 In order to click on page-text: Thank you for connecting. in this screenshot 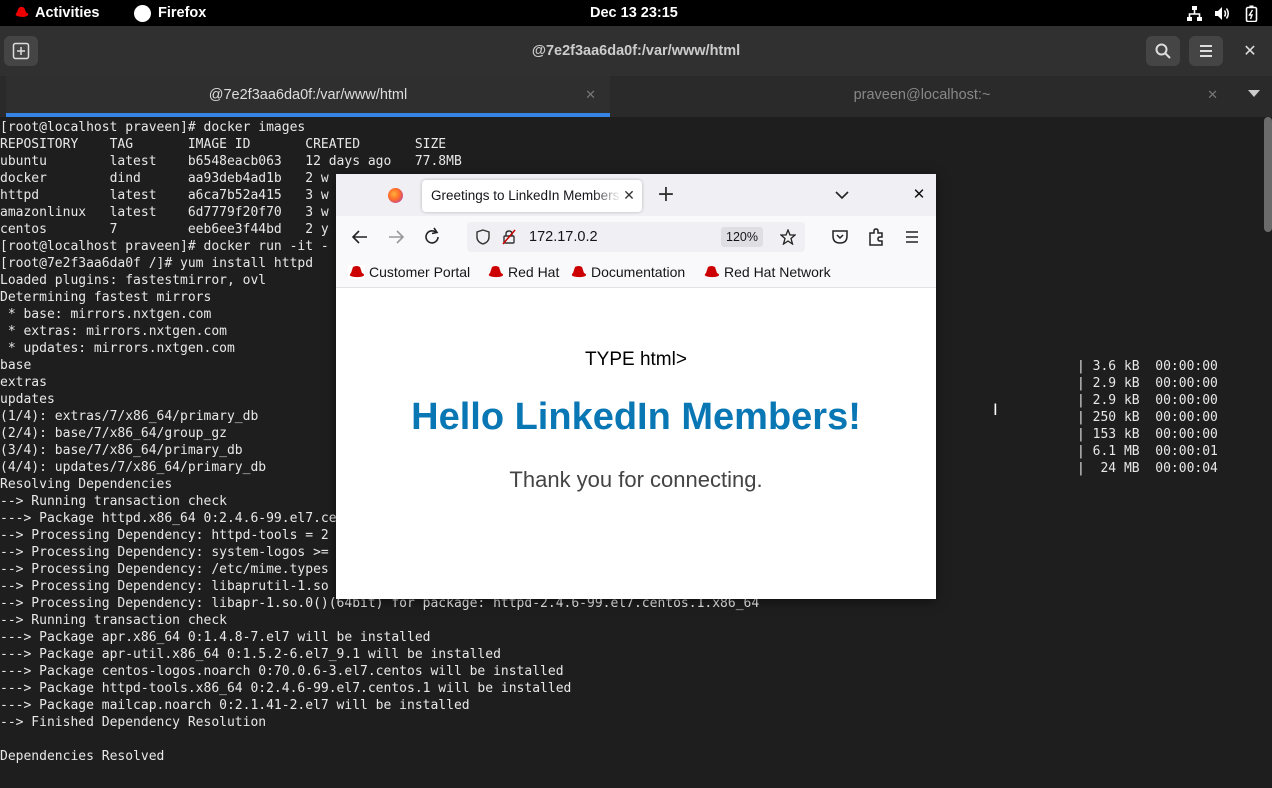, I will do `click(636, 479)`.